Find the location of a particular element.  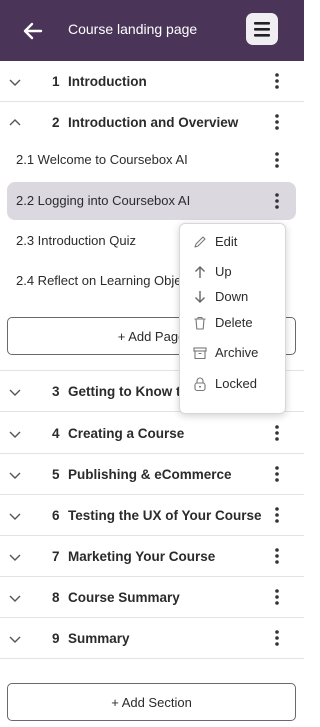

section-row-7: 7 Marketing Your Course is located at coordinates (152, 556).